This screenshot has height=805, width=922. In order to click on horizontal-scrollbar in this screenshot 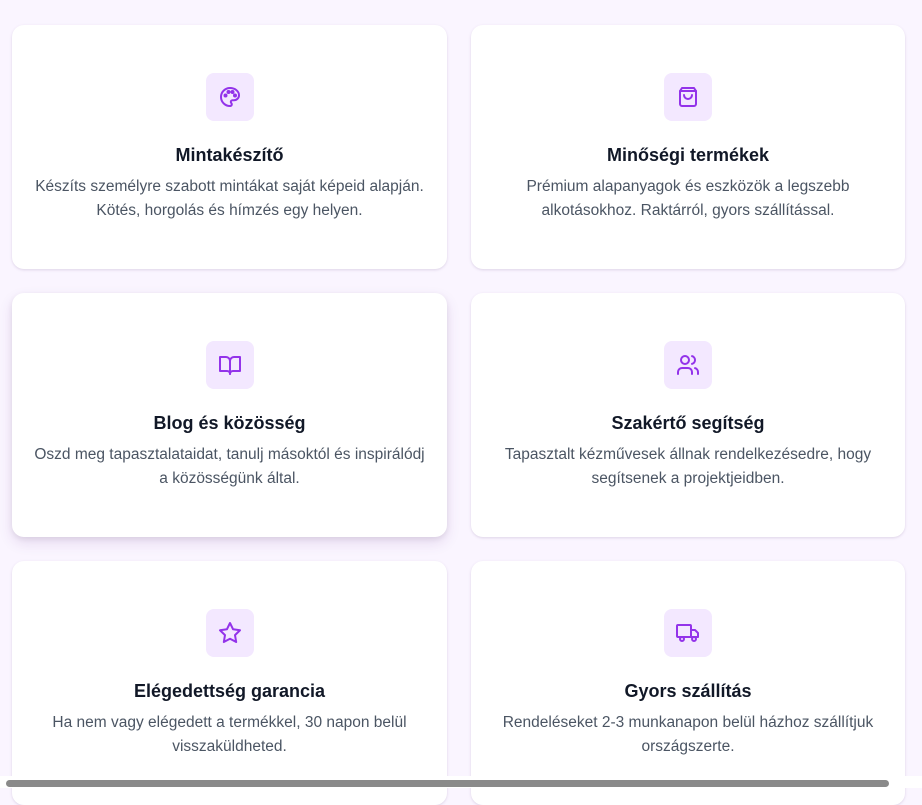, I will do `click(461, 782)`.